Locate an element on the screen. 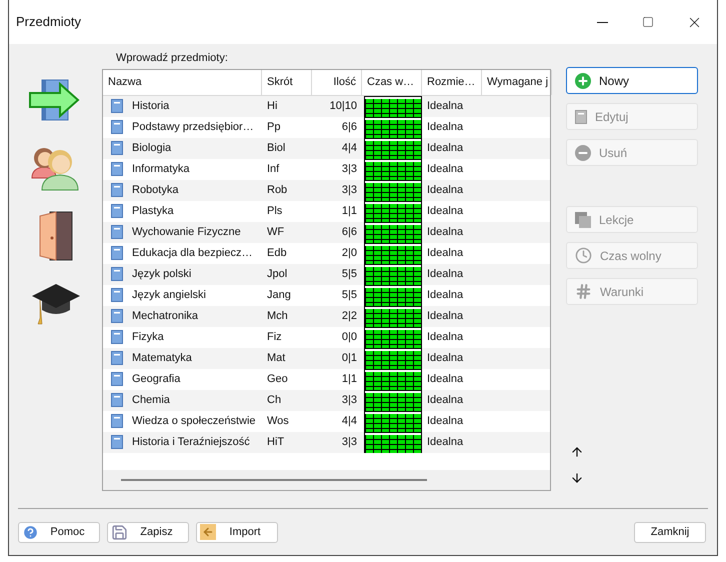 The width and height of the screenshot is (726, 562). table-cell-text: Fiz is located at coordinates (274, 337).